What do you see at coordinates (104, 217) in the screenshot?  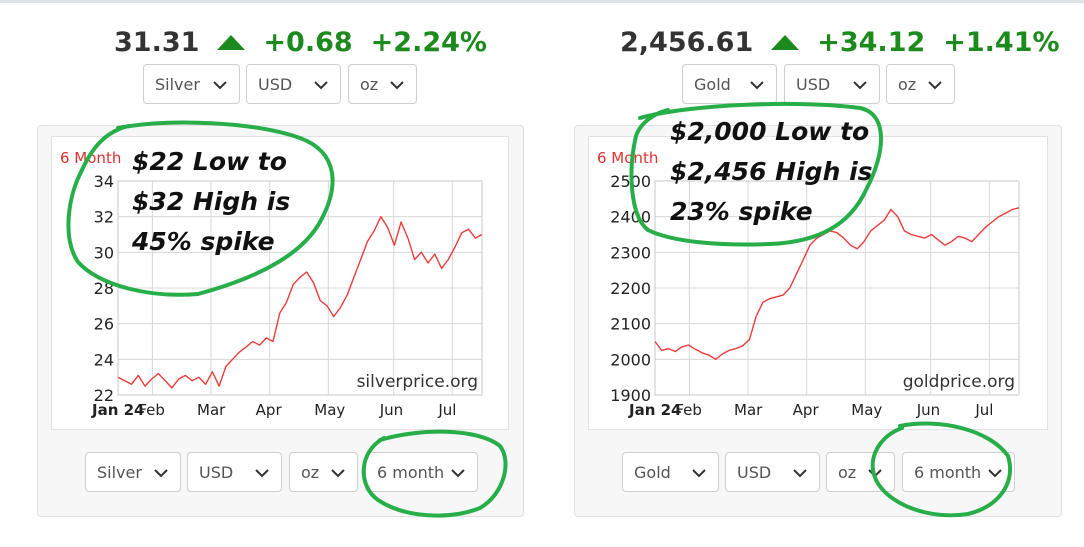 I see `y-tick-label: 32` at bounding box center [104, 217].